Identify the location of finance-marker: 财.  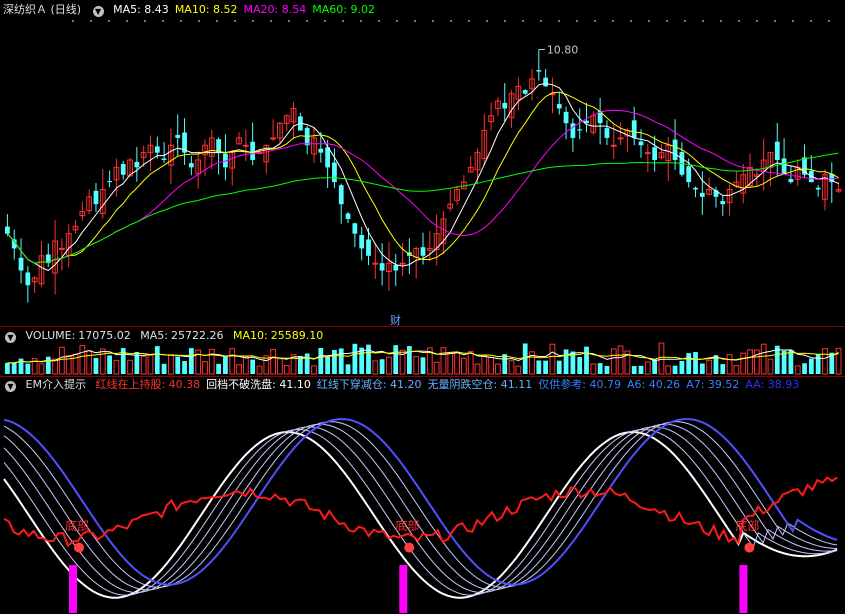
(395, 319).